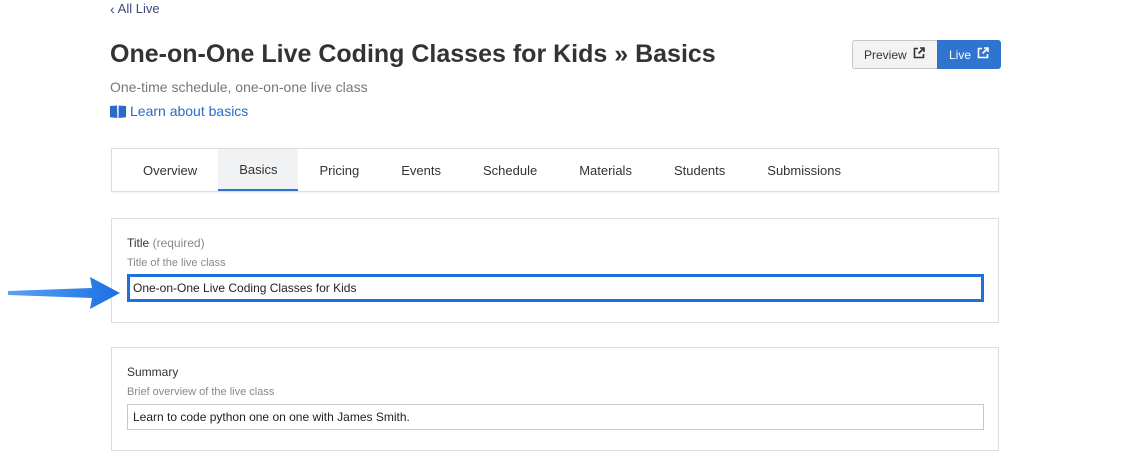 This screenshot has height=463, width=1121. I want to click on title-field-help: Title of the live class, so click(176, 263).